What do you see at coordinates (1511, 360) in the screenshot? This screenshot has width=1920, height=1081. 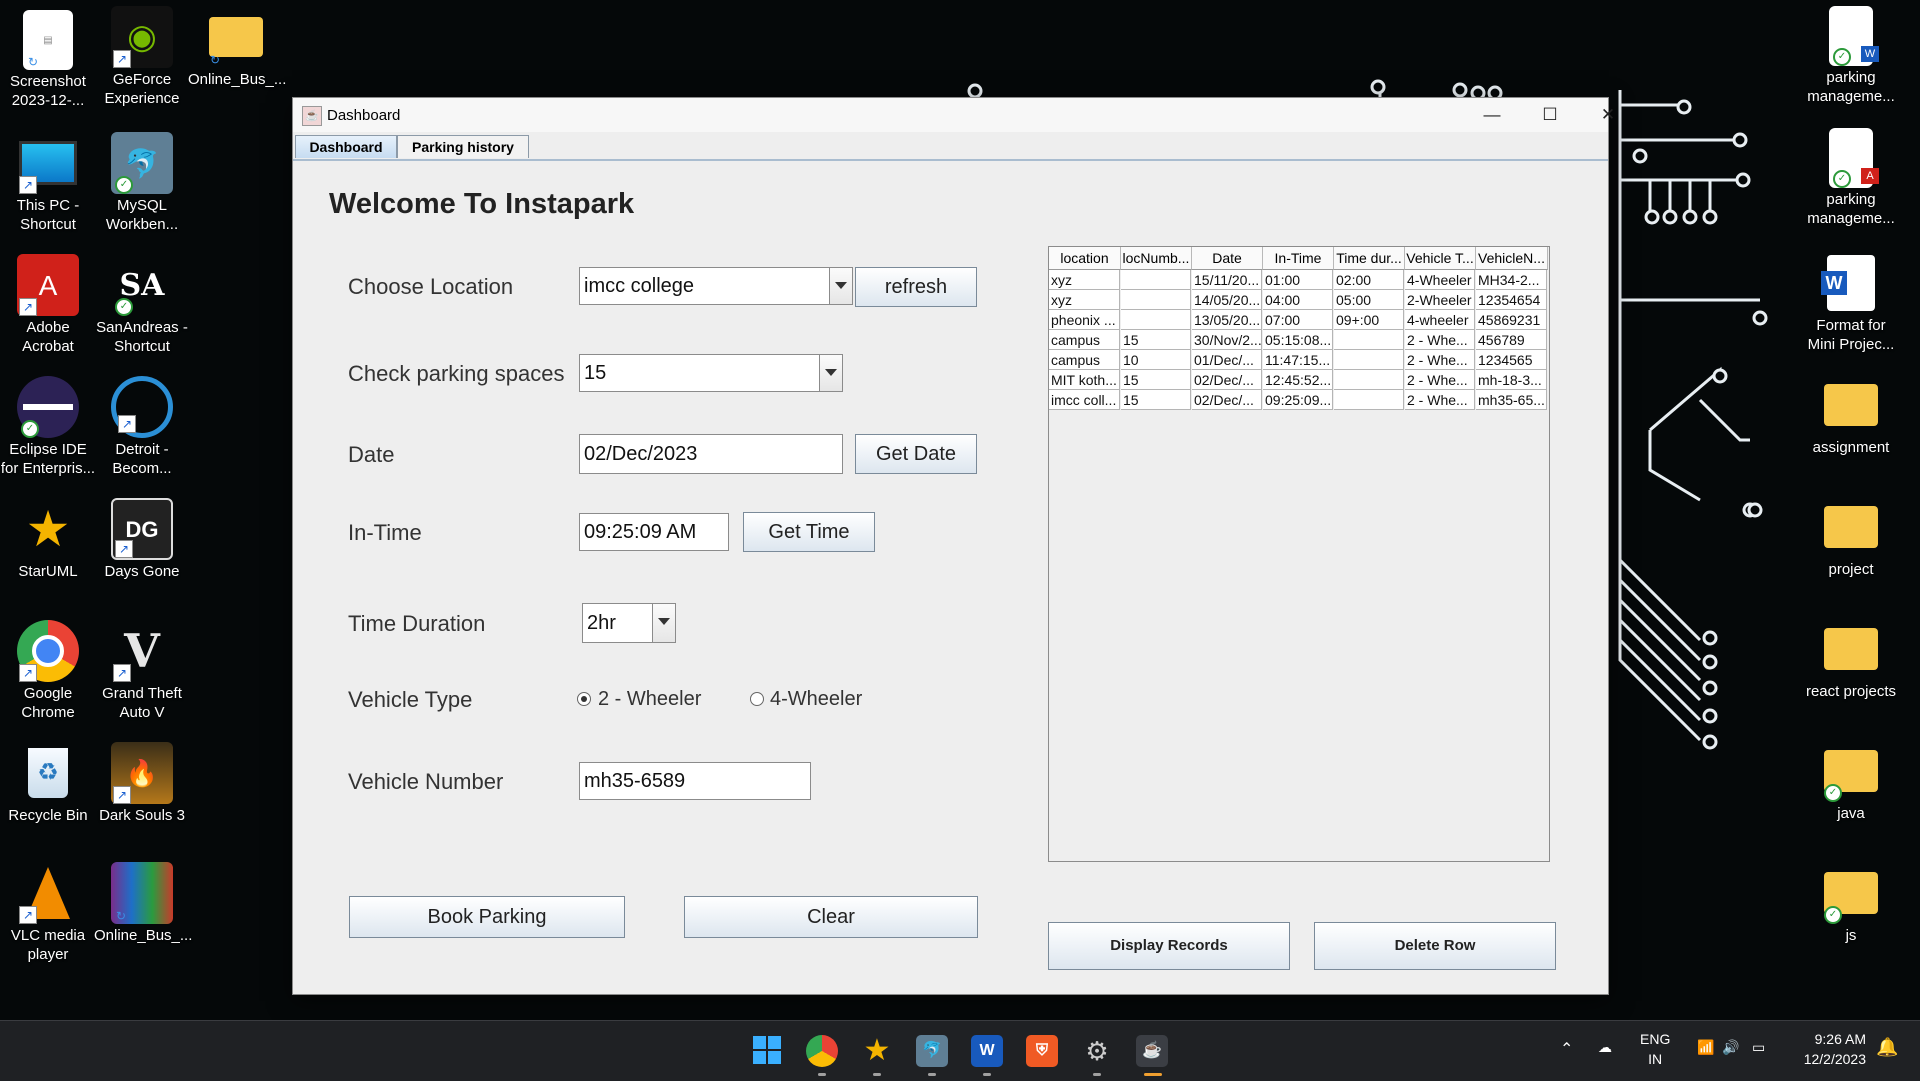 I see `table-cell: 1234565` at bounding box center [1511, 360].